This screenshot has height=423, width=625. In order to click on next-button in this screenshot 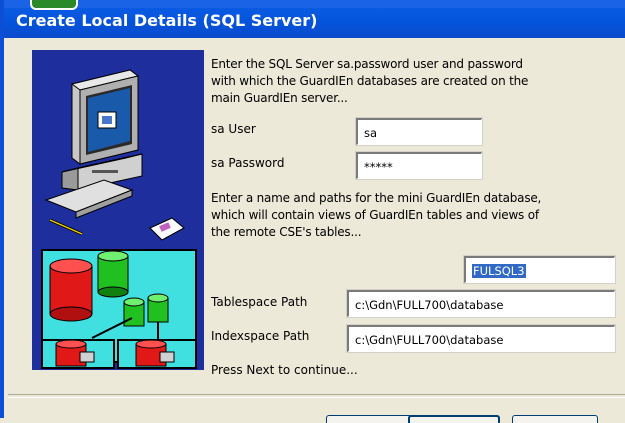, I will do `click(454, 419)`.